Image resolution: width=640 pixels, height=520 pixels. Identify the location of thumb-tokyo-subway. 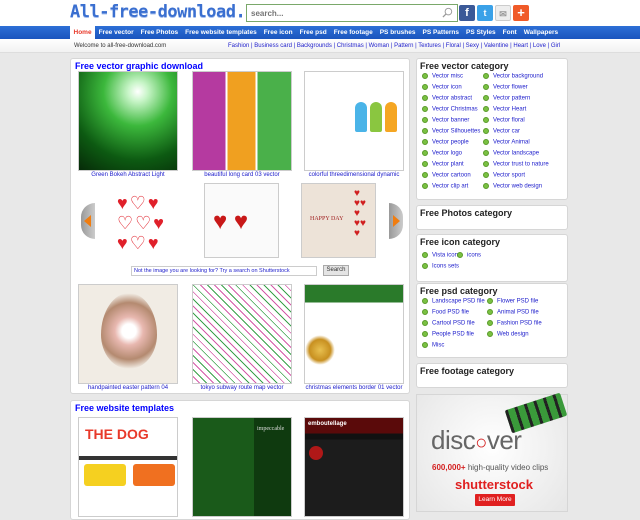
(242, 334).